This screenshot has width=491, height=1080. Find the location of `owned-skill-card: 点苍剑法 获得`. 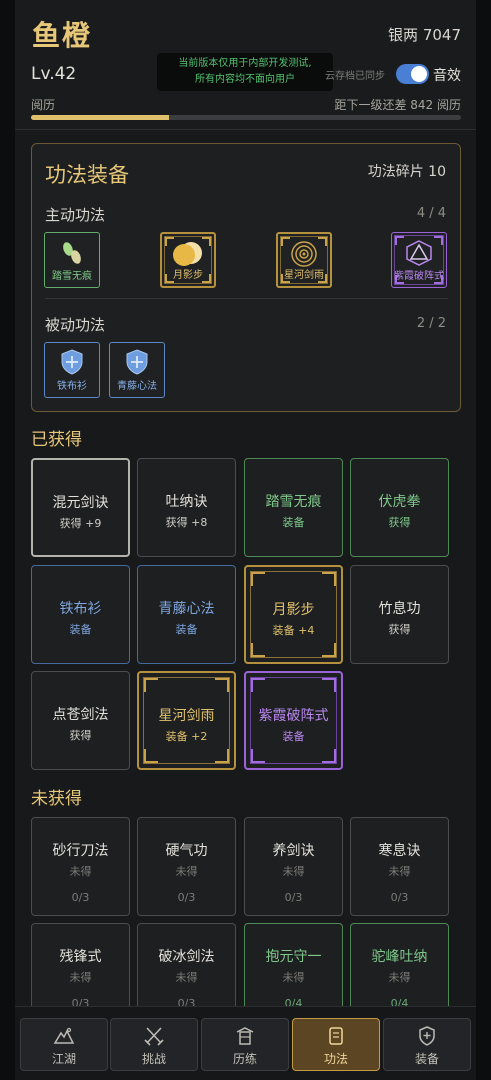

owned-skill-card: 点苍剑法 获得 is located at coordinates (80, 720).